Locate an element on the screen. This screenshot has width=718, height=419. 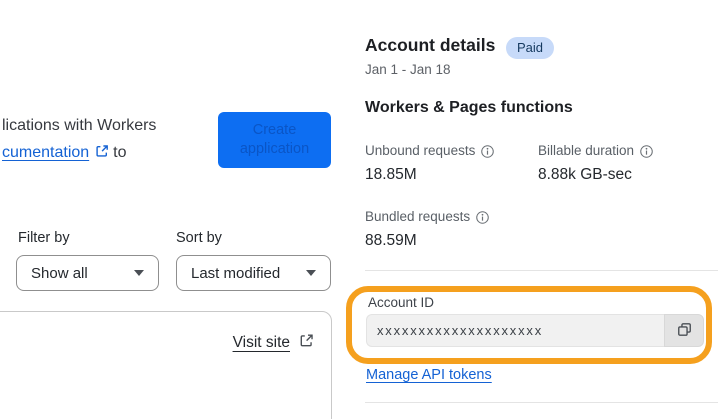
usage-section-title: Workers & Pages functions is located at coordinates (469, 107).